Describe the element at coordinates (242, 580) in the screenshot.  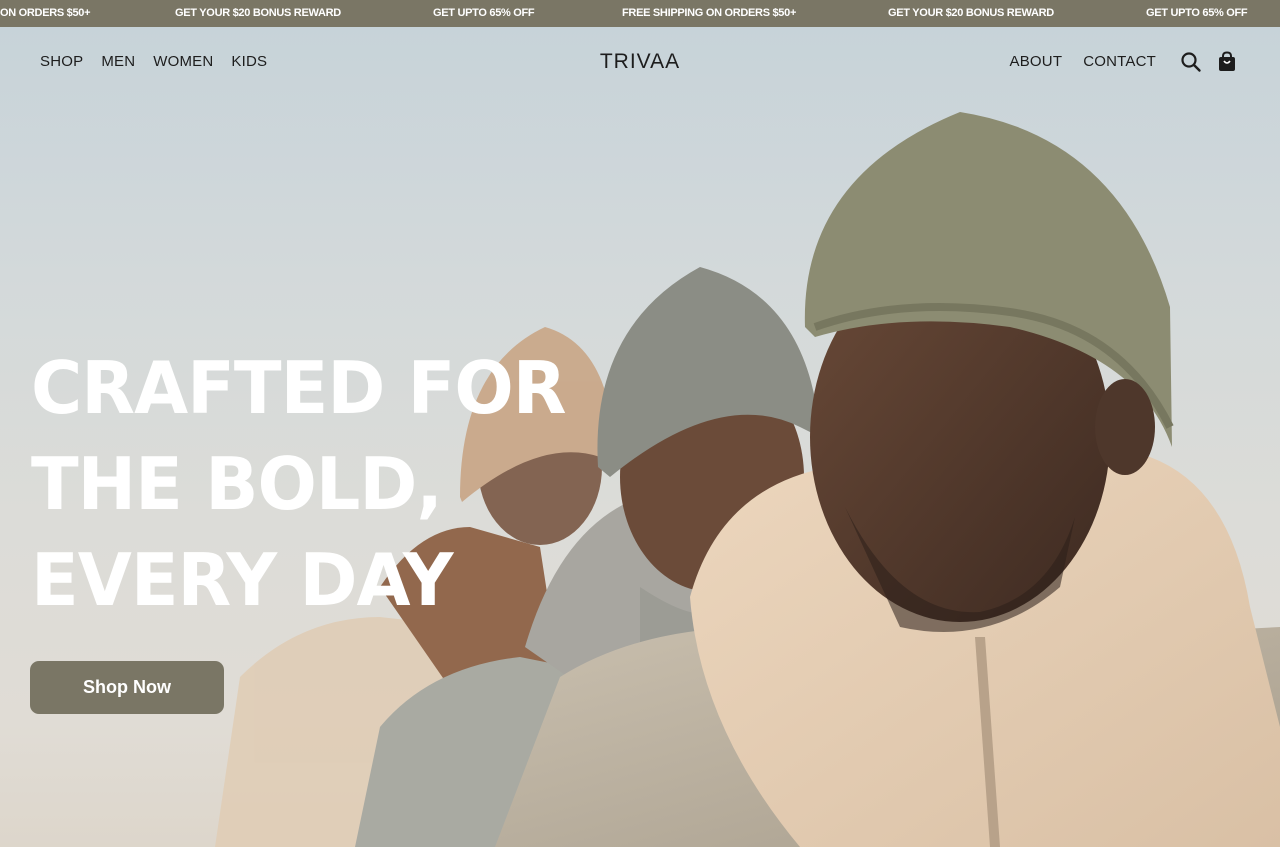
I see `hero-headline-line: EVERY DAY` at that location.